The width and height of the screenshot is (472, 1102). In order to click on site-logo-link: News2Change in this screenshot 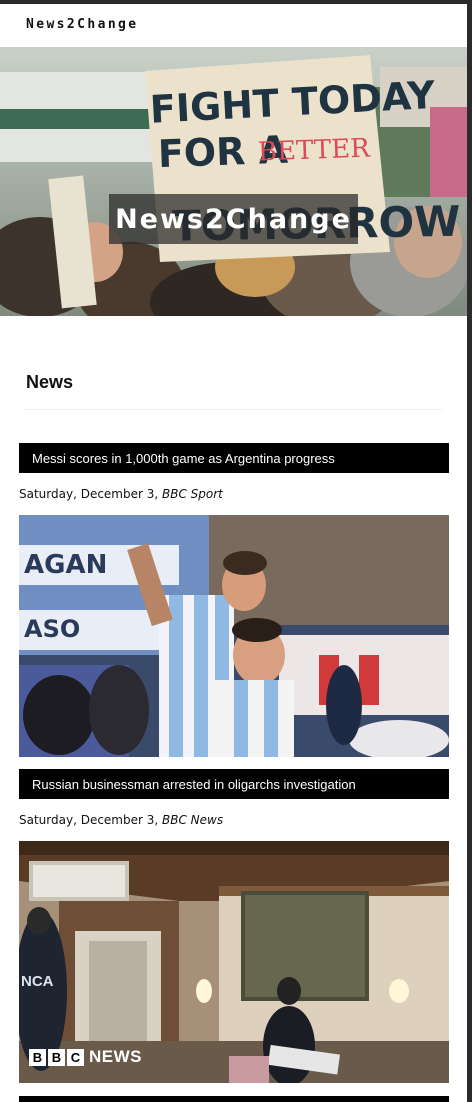, I will do `click(82, 24)`.